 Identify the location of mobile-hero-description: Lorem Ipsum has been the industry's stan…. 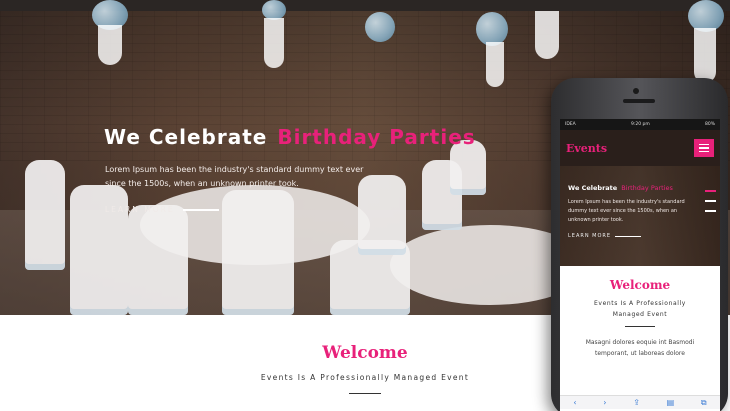
(626, 211).